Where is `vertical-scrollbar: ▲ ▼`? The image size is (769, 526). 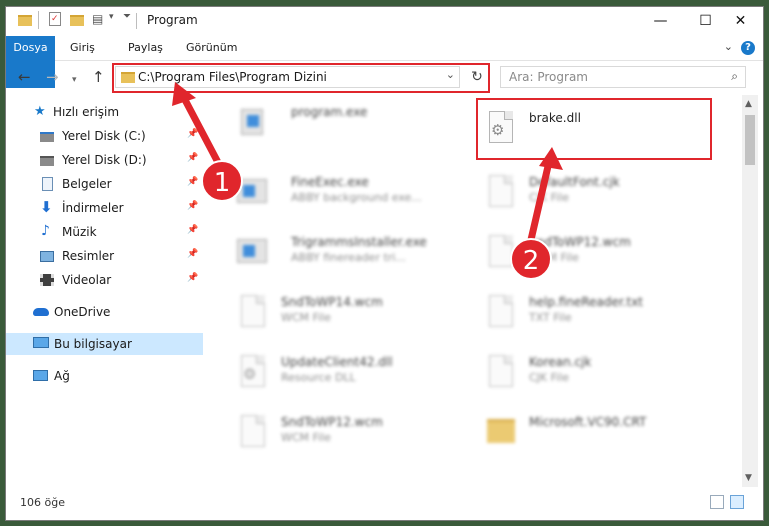
vertical-scrollbar: ▲ ▼ is located at coordinates (750, 291).